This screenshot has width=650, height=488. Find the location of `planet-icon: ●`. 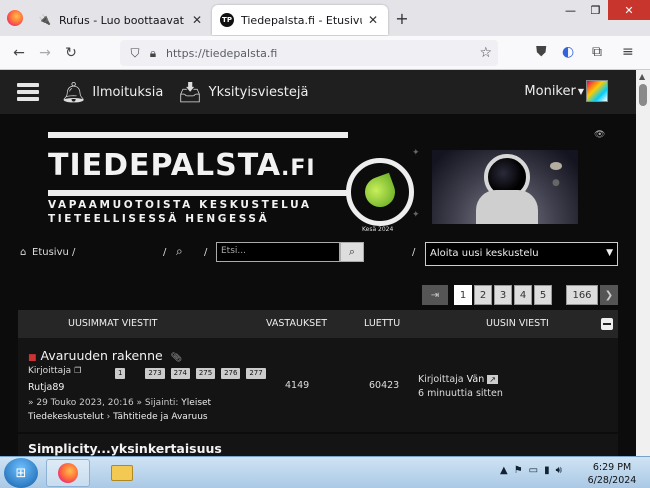

planet-icon: ● is located at coordinates (556, 183).